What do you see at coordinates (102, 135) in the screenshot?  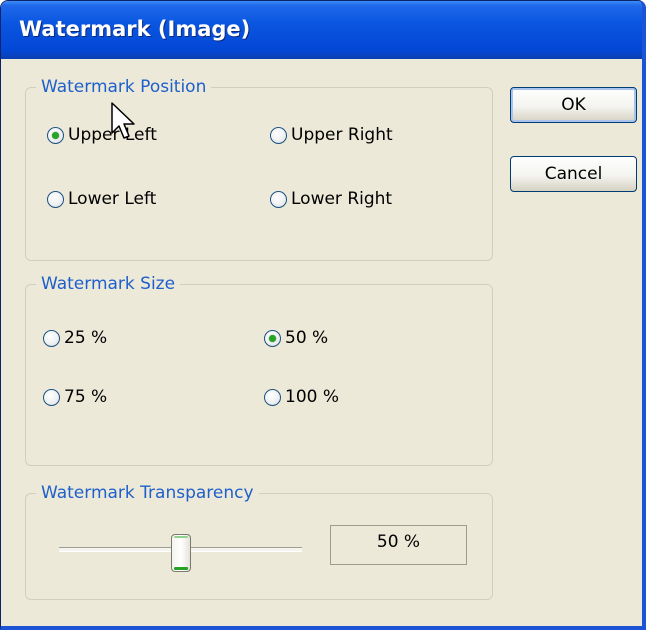 I see `radio-upper-left: Upper Left` at bounding box center [102, 135].